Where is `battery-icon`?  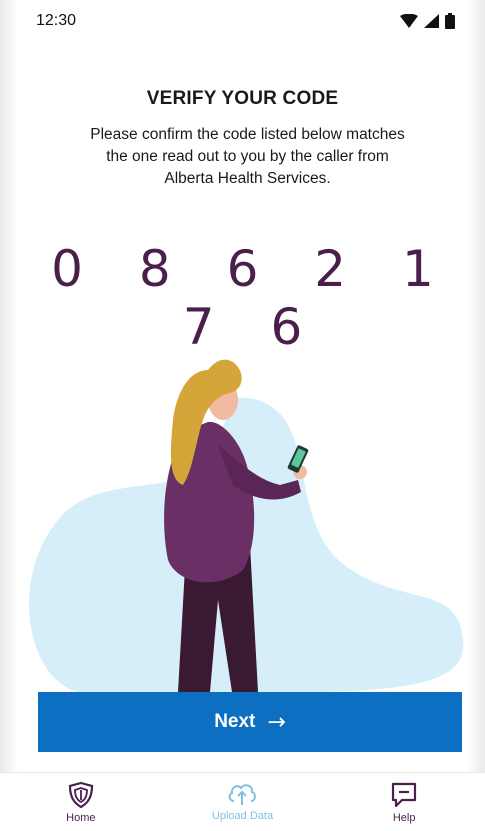 battery-icon is located at coordinates (450, 21).